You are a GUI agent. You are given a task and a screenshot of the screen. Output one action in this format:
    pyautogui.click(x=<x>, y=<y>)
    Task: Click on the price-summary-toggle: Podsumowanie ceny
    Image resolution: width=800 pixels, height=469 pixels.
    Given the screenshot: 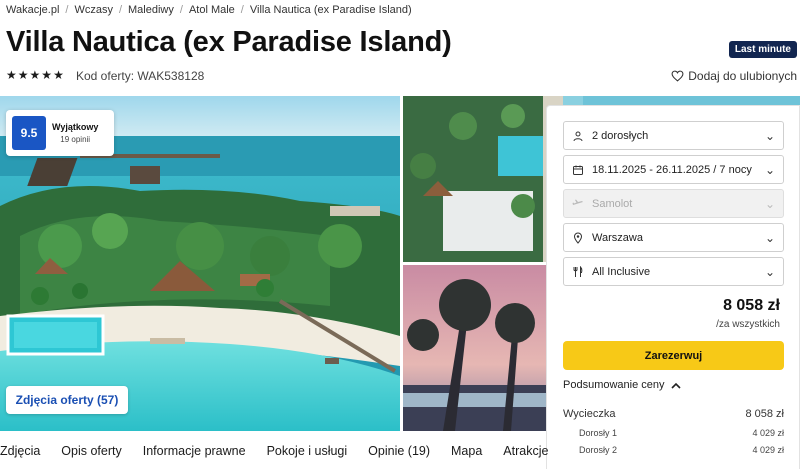 What is the action you would take?
    pyautogui.click(x=622, y=385)
    